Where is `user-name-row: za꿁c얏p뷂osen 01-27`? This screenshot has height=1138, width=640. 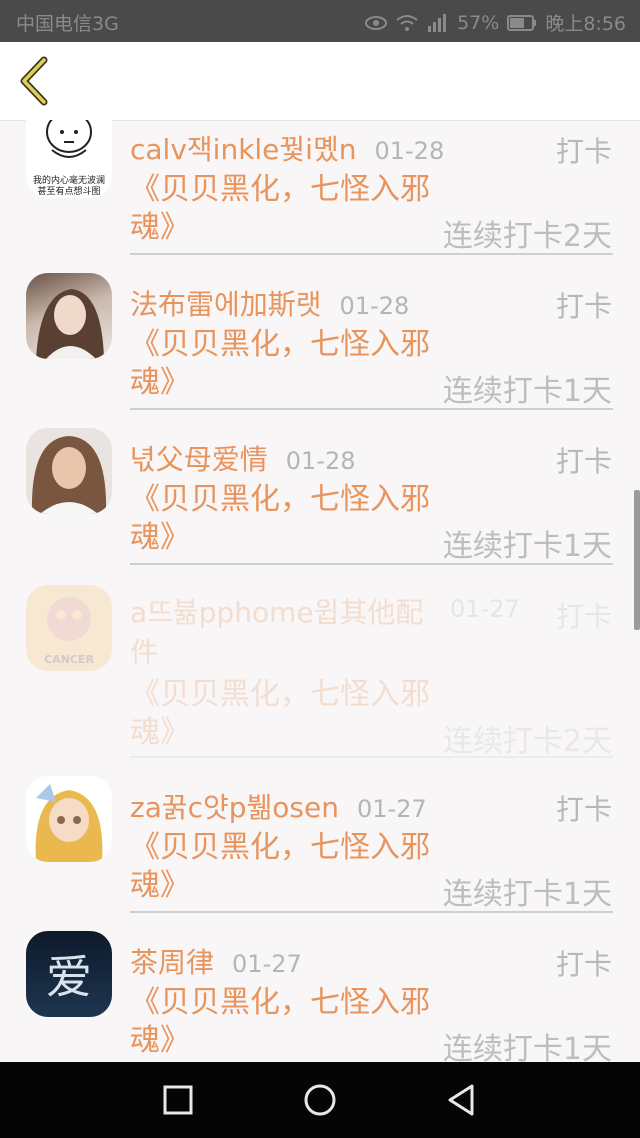
user-name-row: za꿁c얏p뷂osen 01-27 is located at coordinates (278, 806).